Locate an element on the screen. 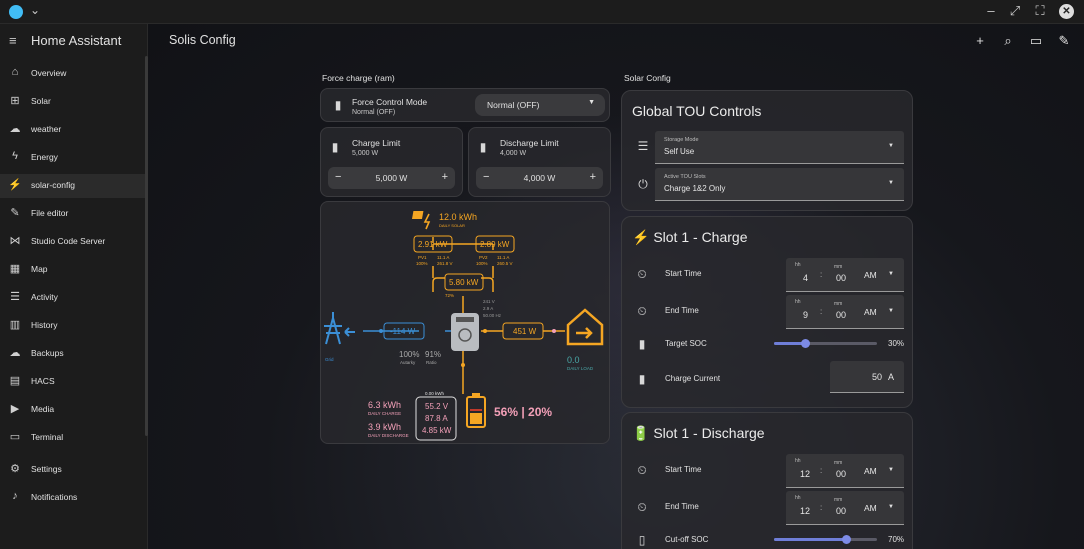 This screenshot has height=549, width=1084. assist-icon: ▭ is located at coordinates (1036, 41).